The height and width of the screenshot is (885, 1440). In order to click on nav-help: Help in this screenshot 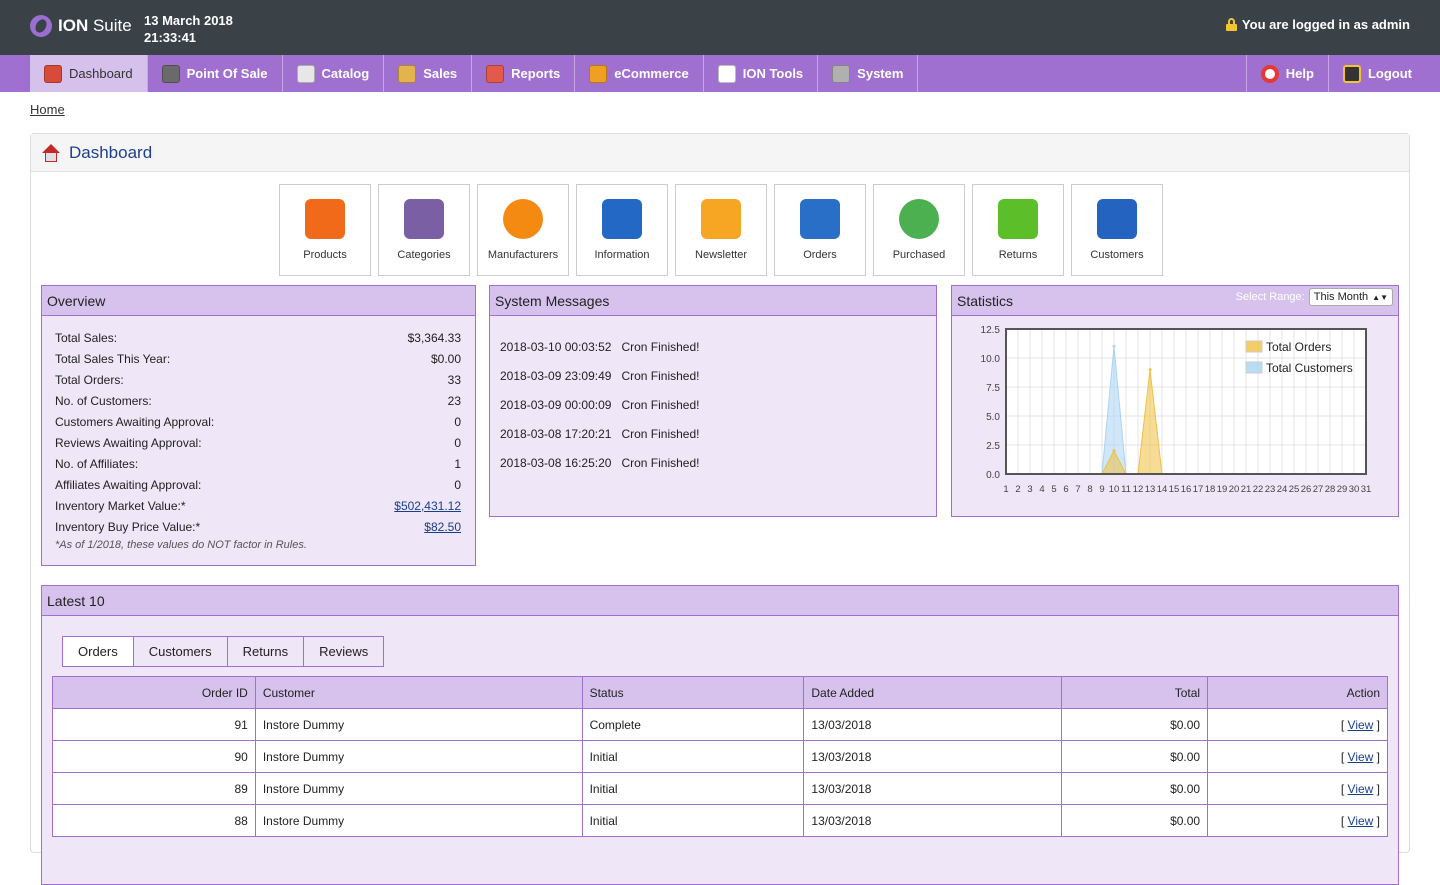, I will do `click(1286, 73)`.